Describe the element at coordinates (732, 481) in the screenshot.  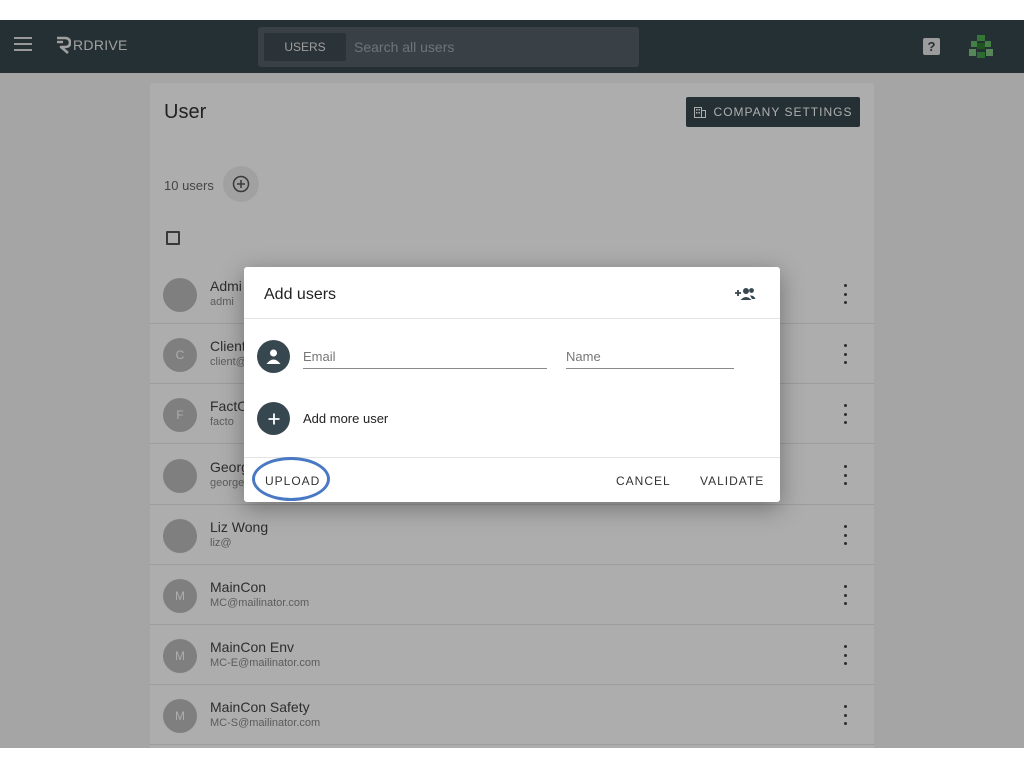
I see `validate-button: VALIDATE` at that location.